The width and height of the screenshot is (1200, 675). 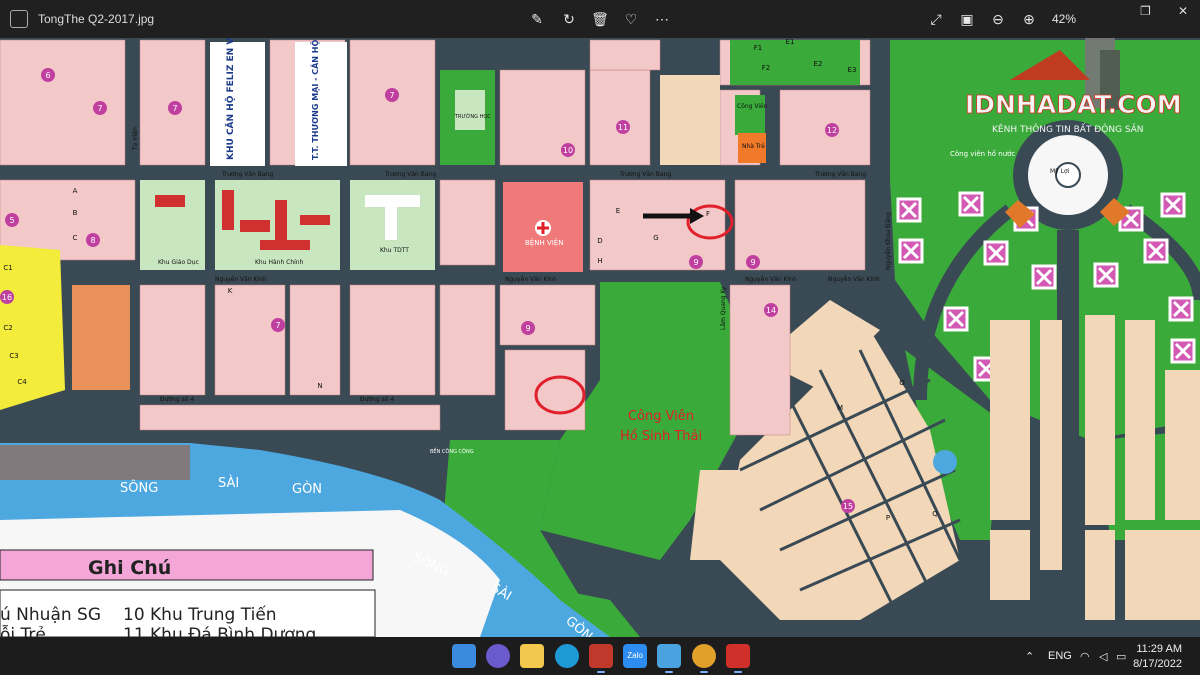 I want to click on lot-letter: E1, so click(x=790, y=42).